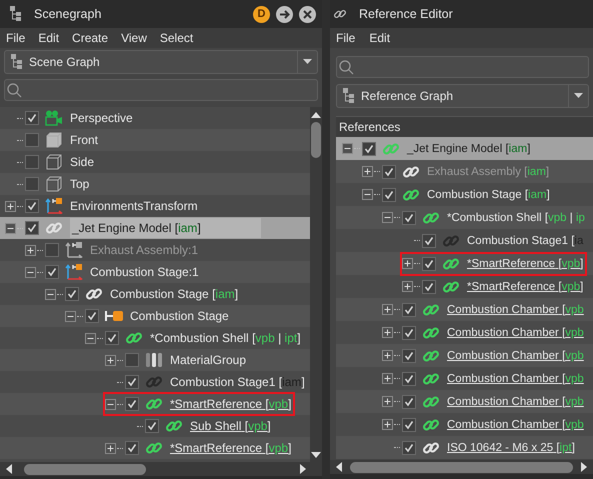 The height and width of the screenshot is (479, 593). Describe the element at coordinates (316, 455) in the screenshot. I see `down-arrow-icon` at that location.